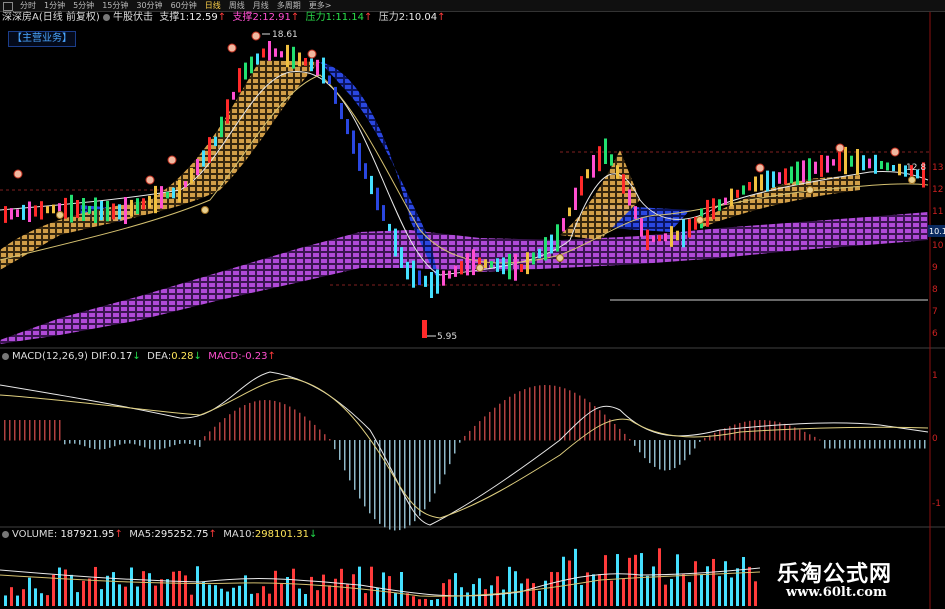 The height and width of the screenshot is (609, 945). What do you see at coordinates (5, 534) in the screenshot?
I see `volume-dot-icon` at bounding box center [5, 534].